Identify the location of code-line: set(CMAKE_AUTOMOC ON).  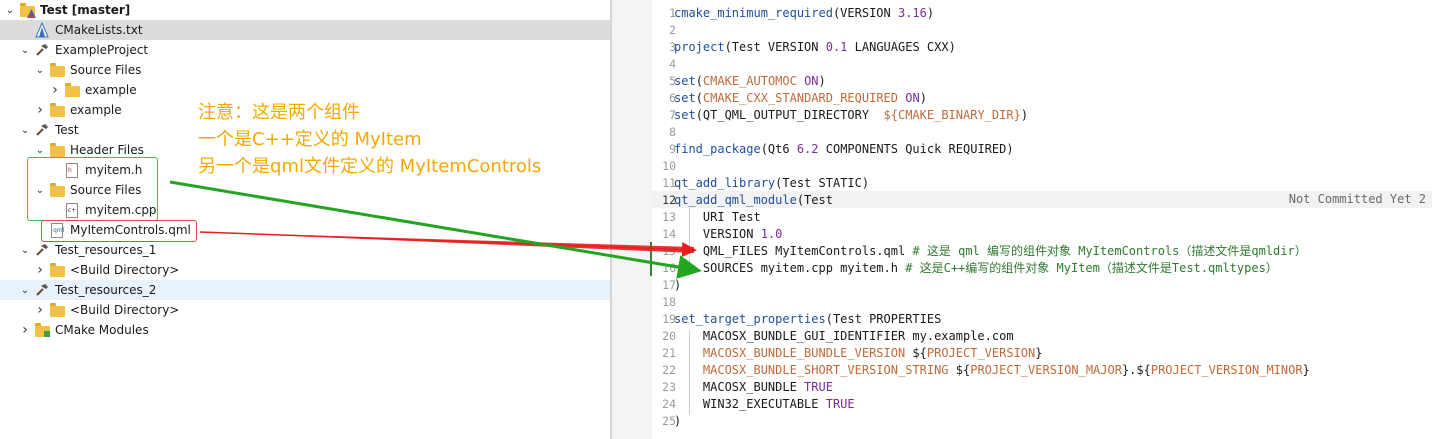
(750, 81).